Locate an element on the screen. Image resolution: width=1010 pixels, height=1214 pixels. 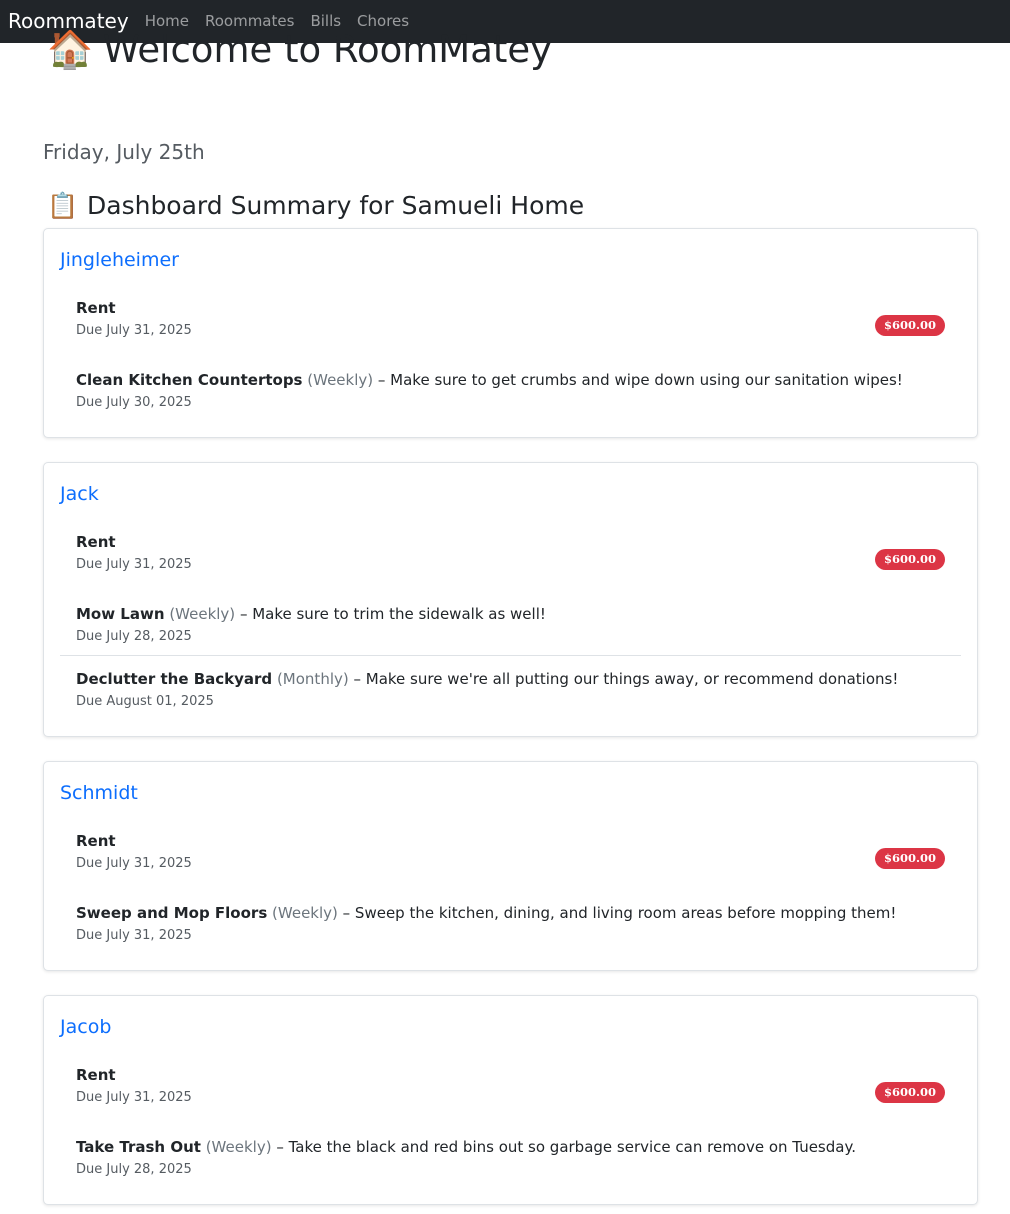
chore-title: Sweep and Mop Floors is located at coordinates (172, 913).